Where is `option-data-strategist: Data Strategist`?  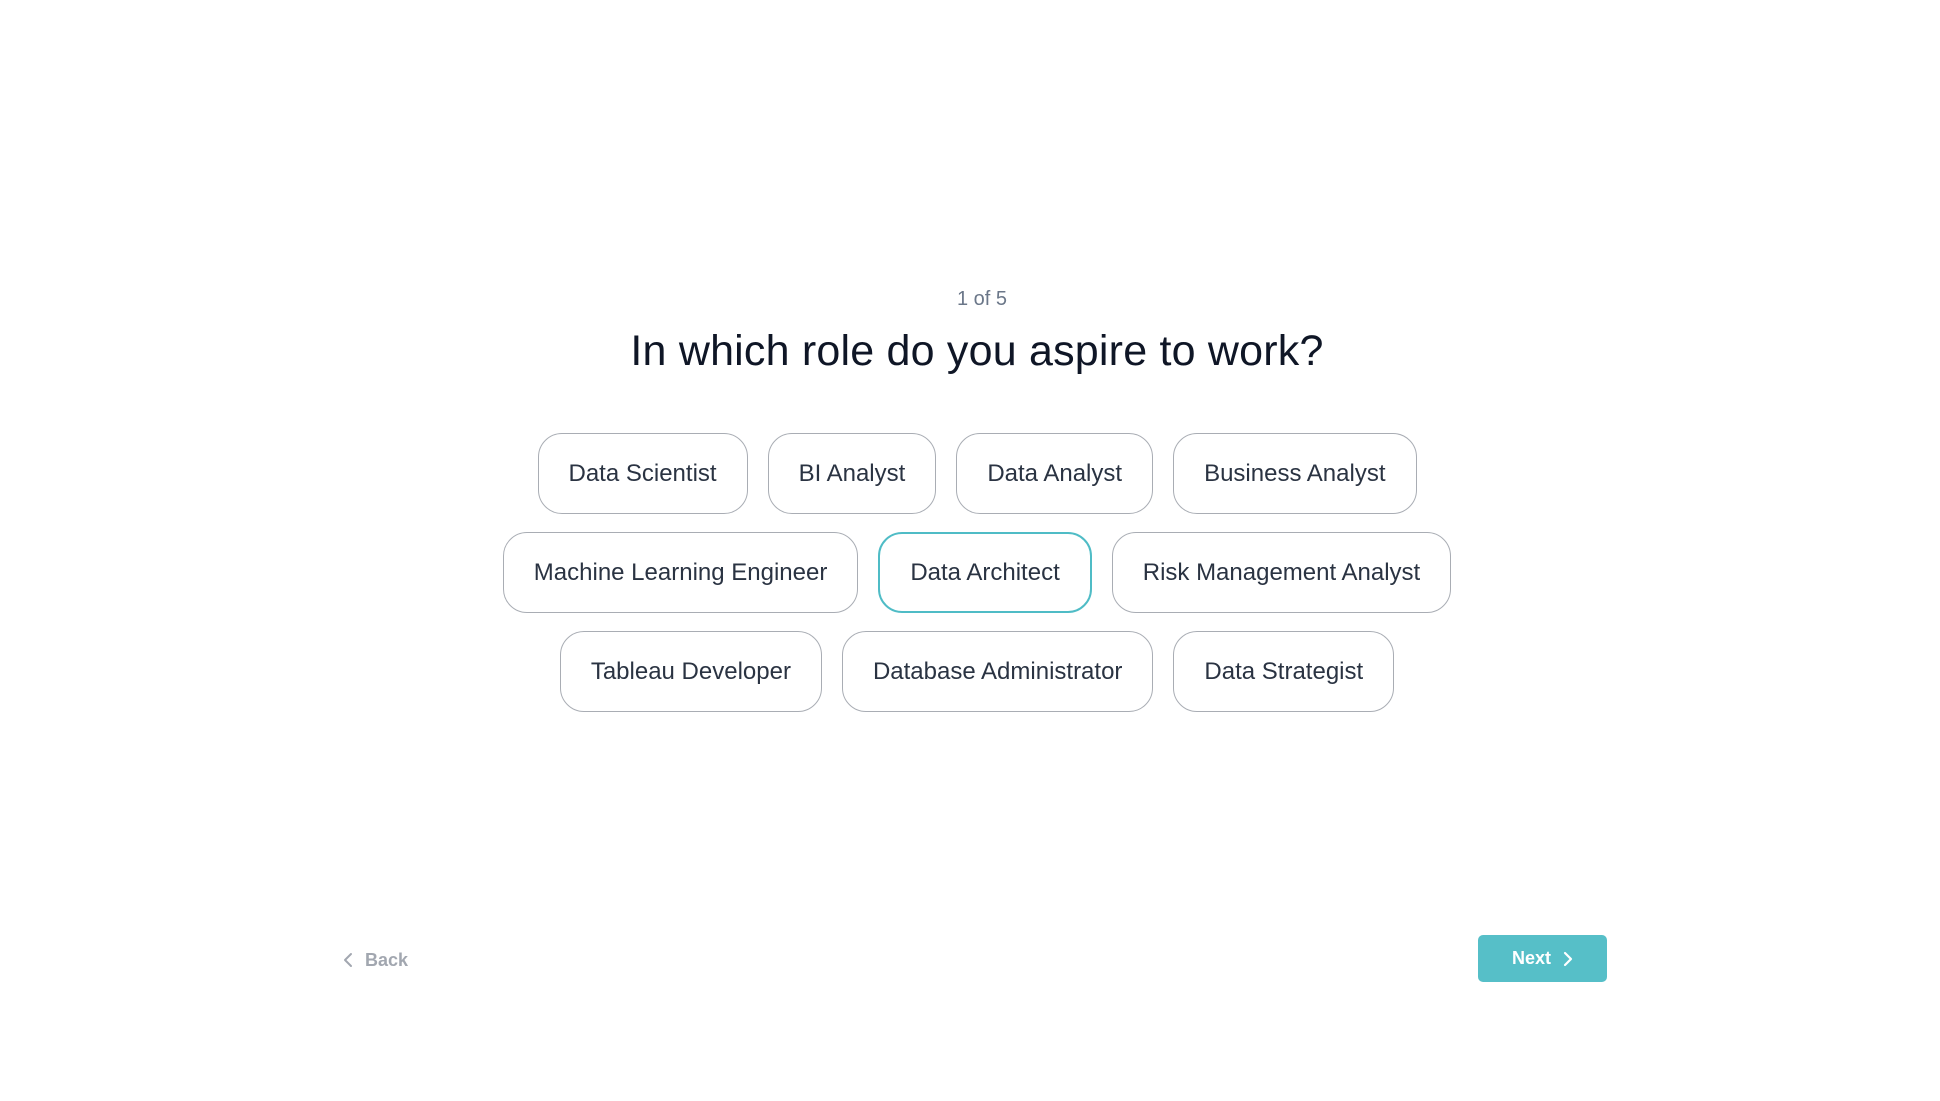
option-data-strategist: Data Strategist is located at coordinates (1284, 671).